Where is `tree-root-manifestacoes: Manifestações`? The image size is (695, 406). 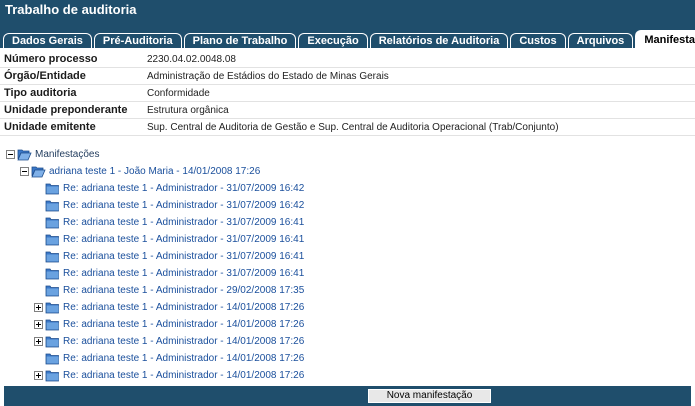
tree-root-manifestacoes: Manifestações is located at coordinates (52, 154).